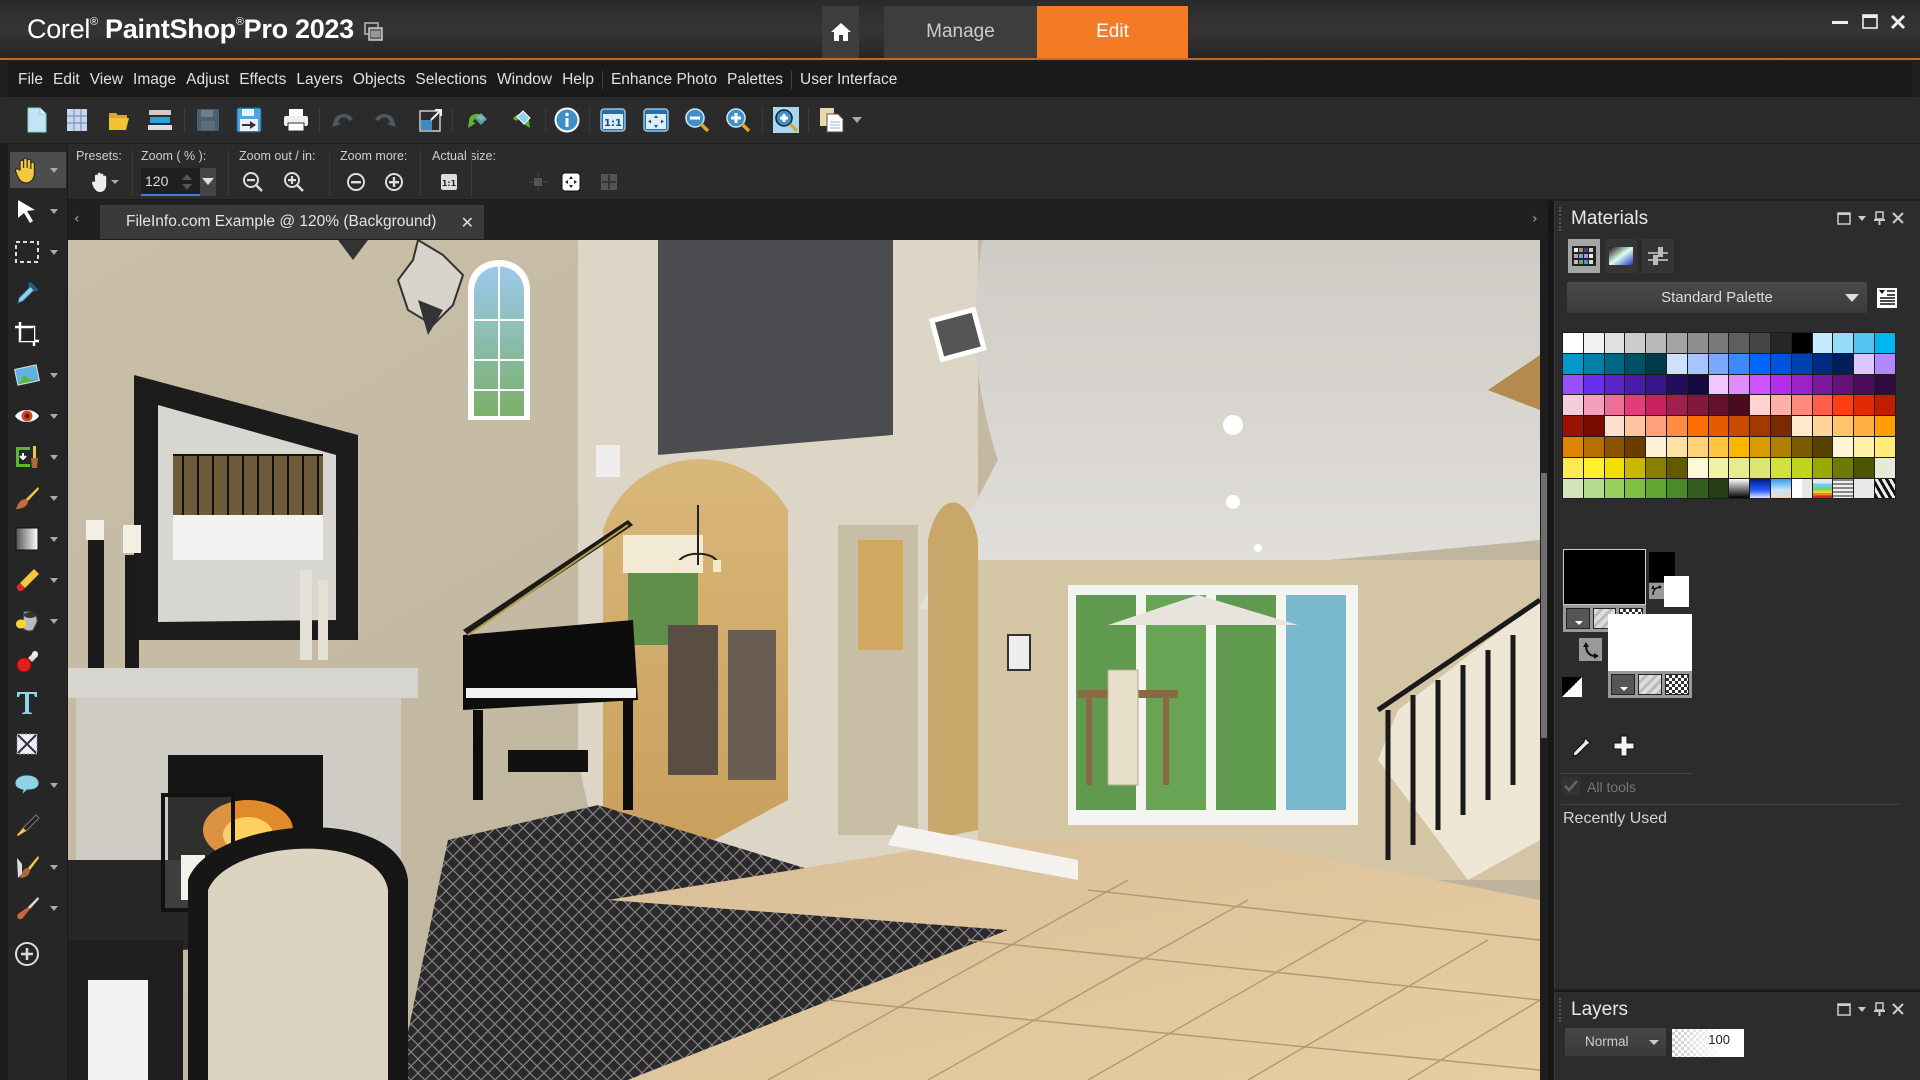  What do you see at coordinates (38, 954) in the screenshot?
I see `tool-customize` at bounding box center [38, 954].